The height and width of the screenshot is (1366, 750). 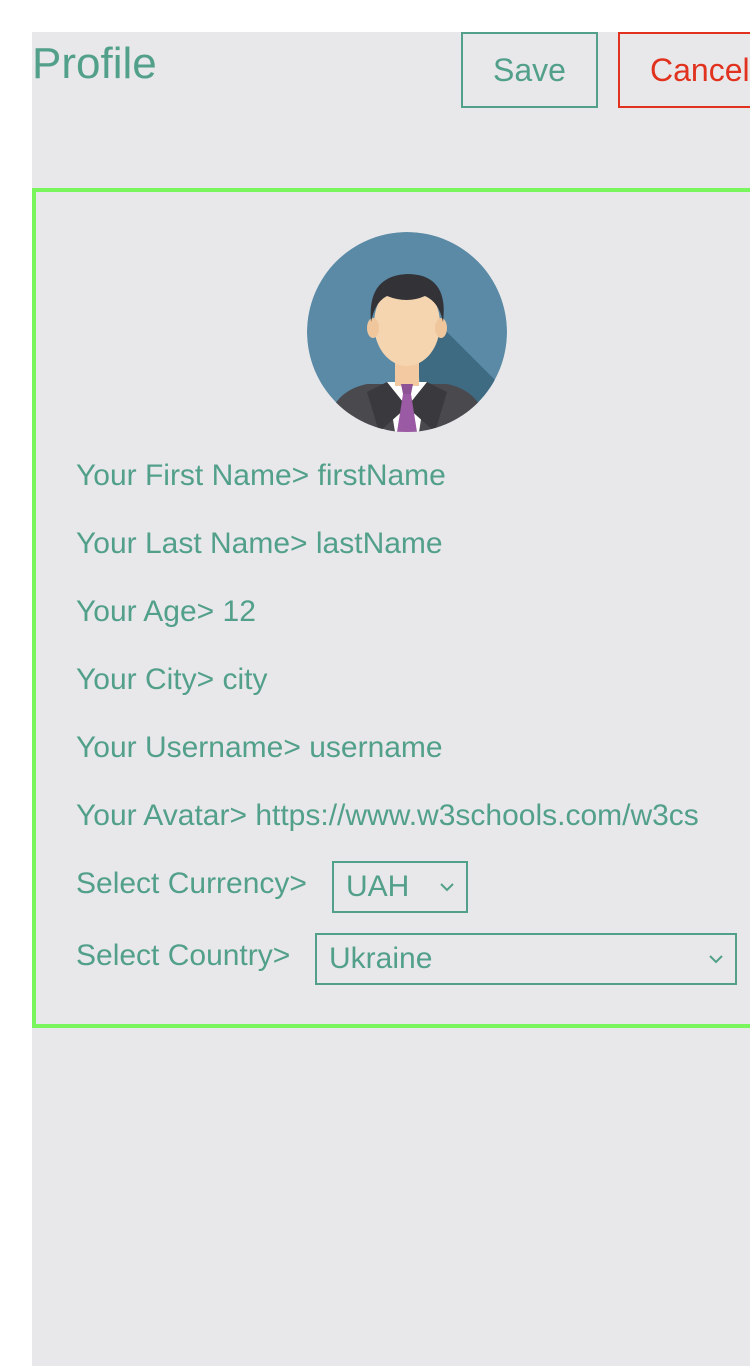 I want to click on age-row: Your Age> 12, so click(x=166, y=612).